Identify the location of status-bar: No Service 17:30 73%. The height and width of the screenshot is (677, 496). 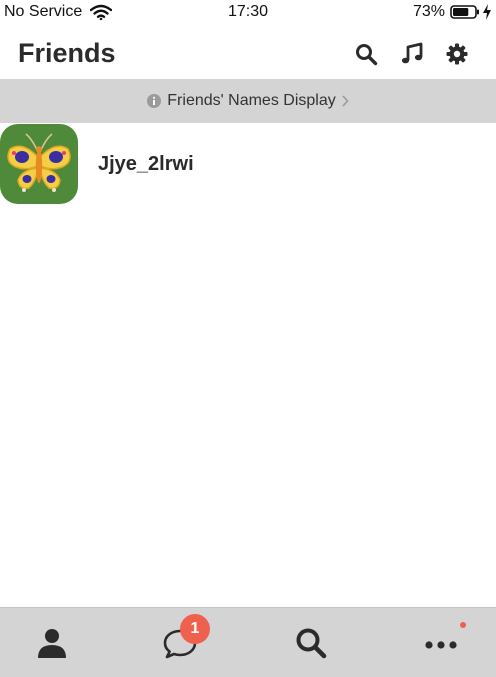
(248, 12).